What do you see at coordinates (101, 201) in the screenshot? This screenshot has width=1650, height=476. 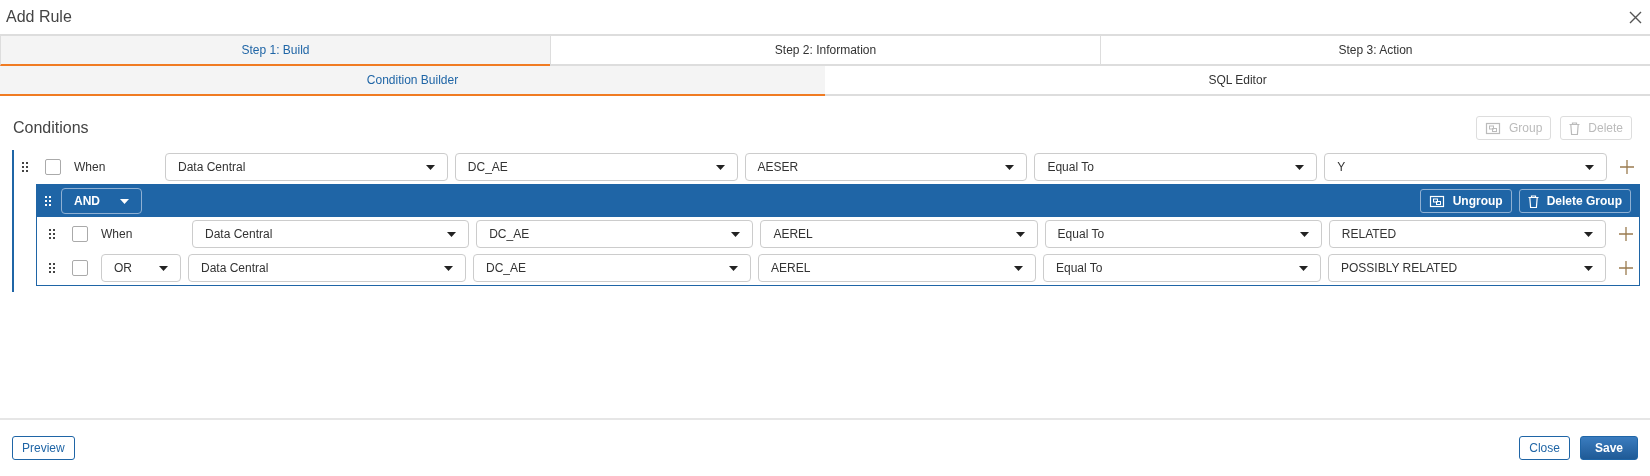 I see `operator-dropdown: AND` at bounding box center [101, 201].